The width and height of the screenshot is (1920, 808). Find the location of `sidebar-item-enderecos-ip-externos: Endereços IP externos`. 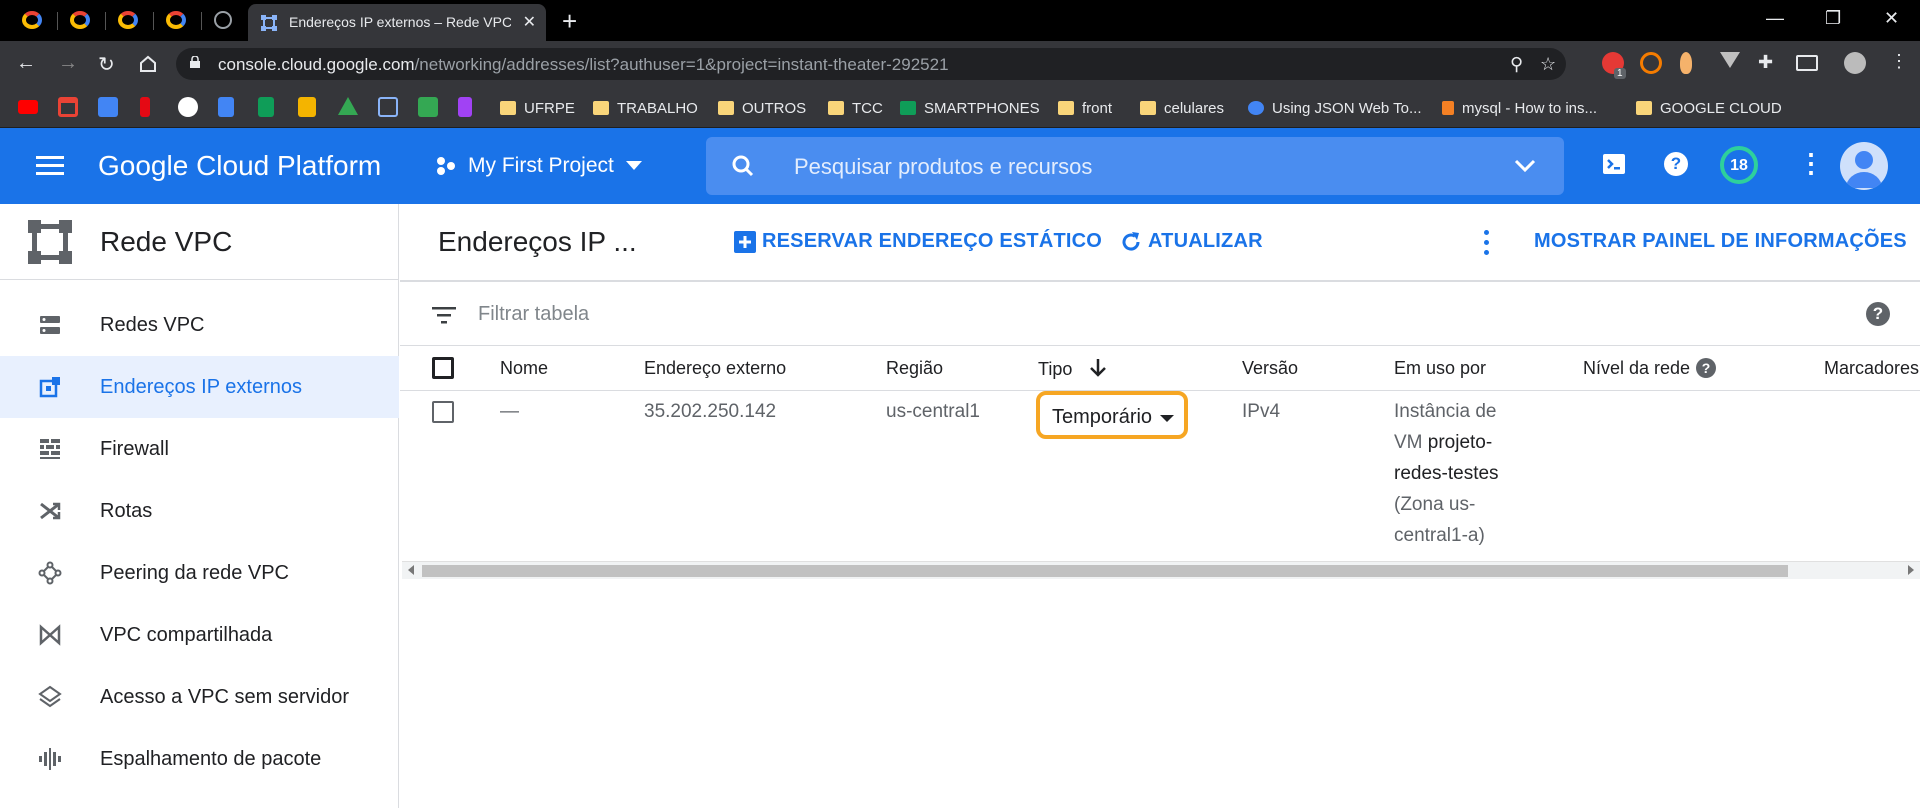

sidebar-item-enderecos-ip-externos: Endereços IP externos is located at coordinates (199, 387).